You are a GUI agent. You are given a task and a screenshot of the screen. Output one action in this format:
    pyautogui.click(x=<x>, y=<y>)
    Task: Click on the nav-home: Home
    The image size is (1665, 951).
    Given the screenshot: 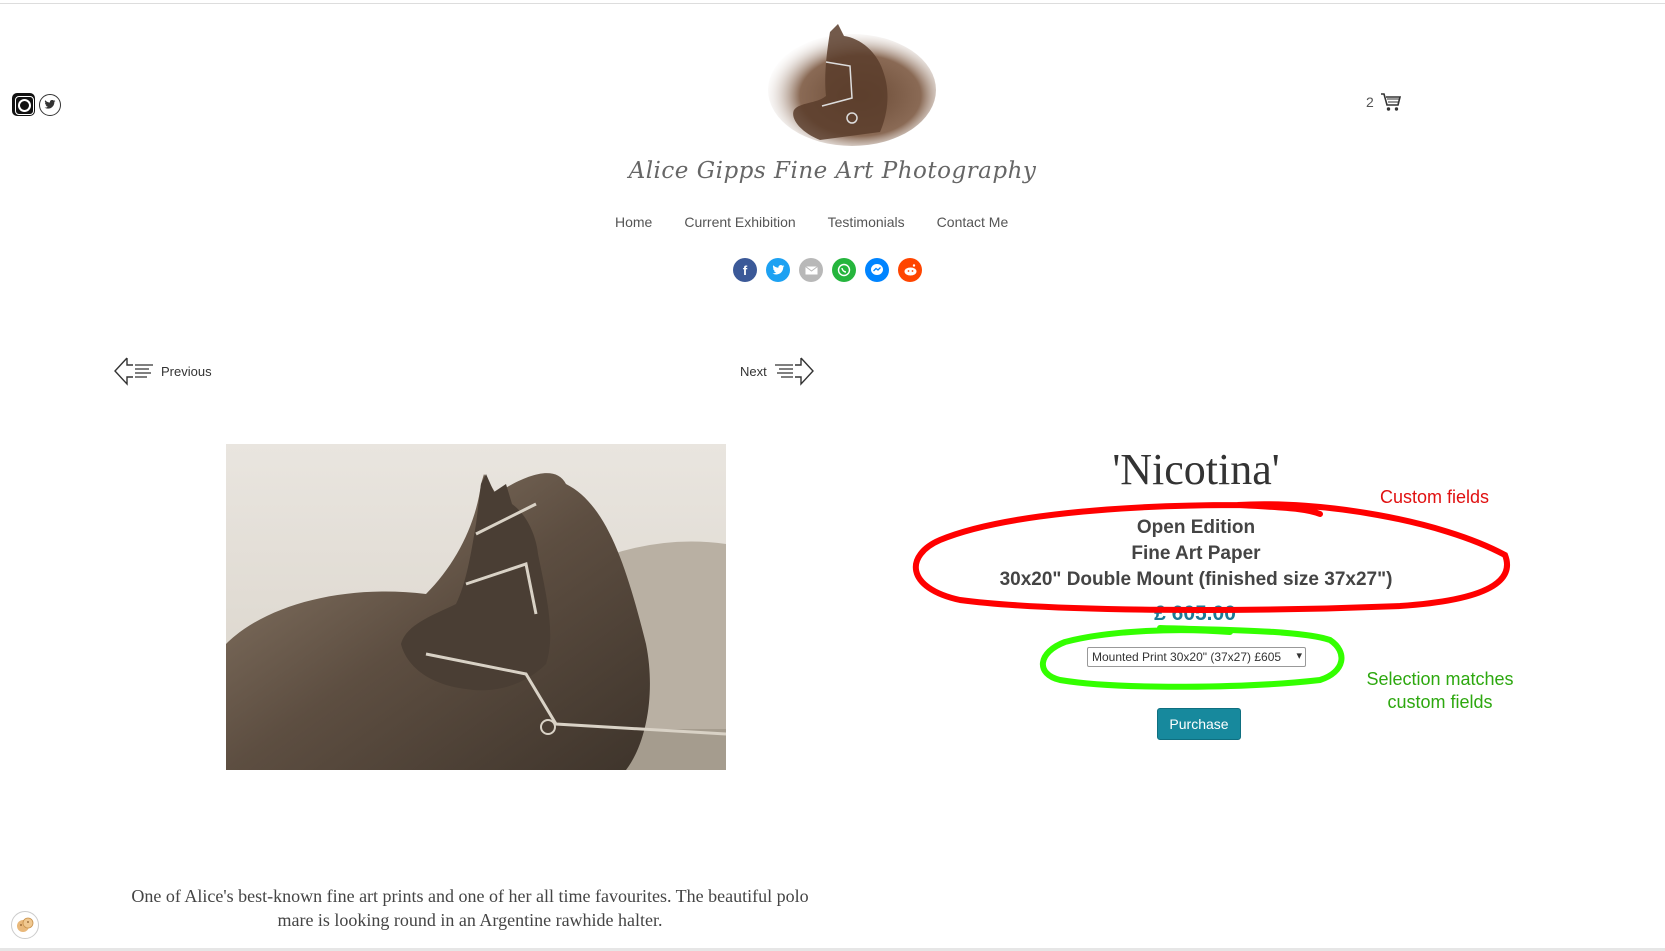 What is the action you would take?
    pyautogui.click(x=633, y=222)
    